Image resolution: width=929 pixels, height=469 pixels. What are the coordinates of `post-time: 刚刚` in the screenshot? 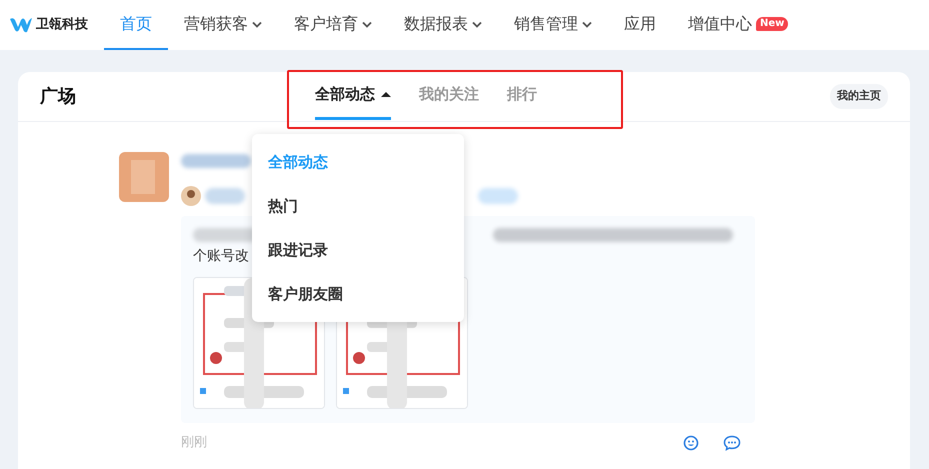 It's located at (194, 443).